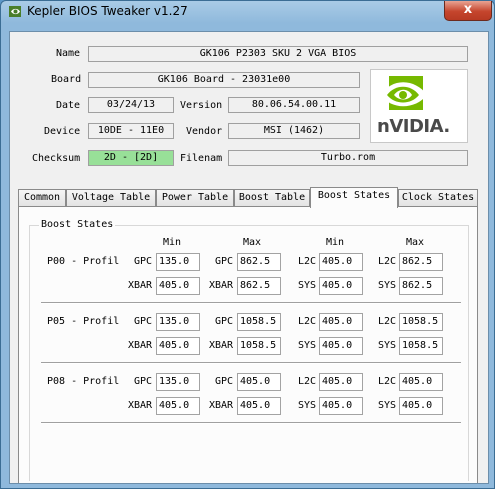 The image size is (495, 489). Describe the element at coordinates (421, 286) in the screenshot. I see `p00-sys-max-input: 862.5` at that location.